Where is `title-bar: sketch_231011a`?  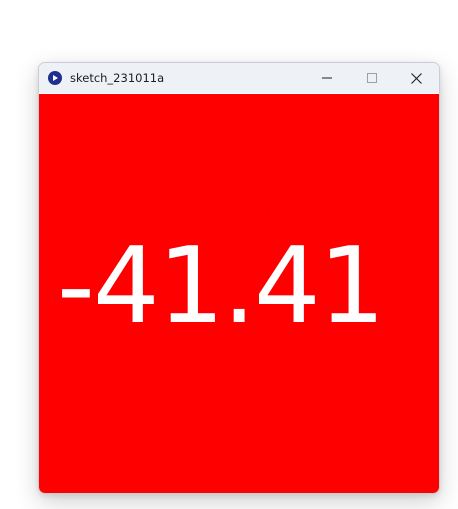 title-bar: sketch_231011a is located at coordinates (239, 78).